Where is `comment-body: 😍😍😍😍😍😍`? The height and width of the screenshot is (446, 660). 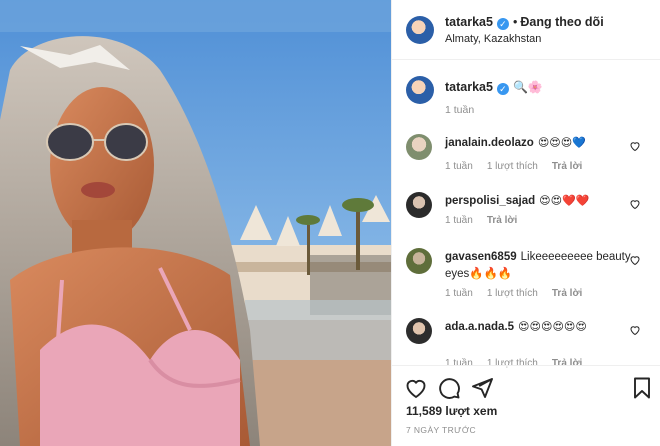
comment-body: 😍😍😍😍😍😍 is located at coordinates (552, 327).